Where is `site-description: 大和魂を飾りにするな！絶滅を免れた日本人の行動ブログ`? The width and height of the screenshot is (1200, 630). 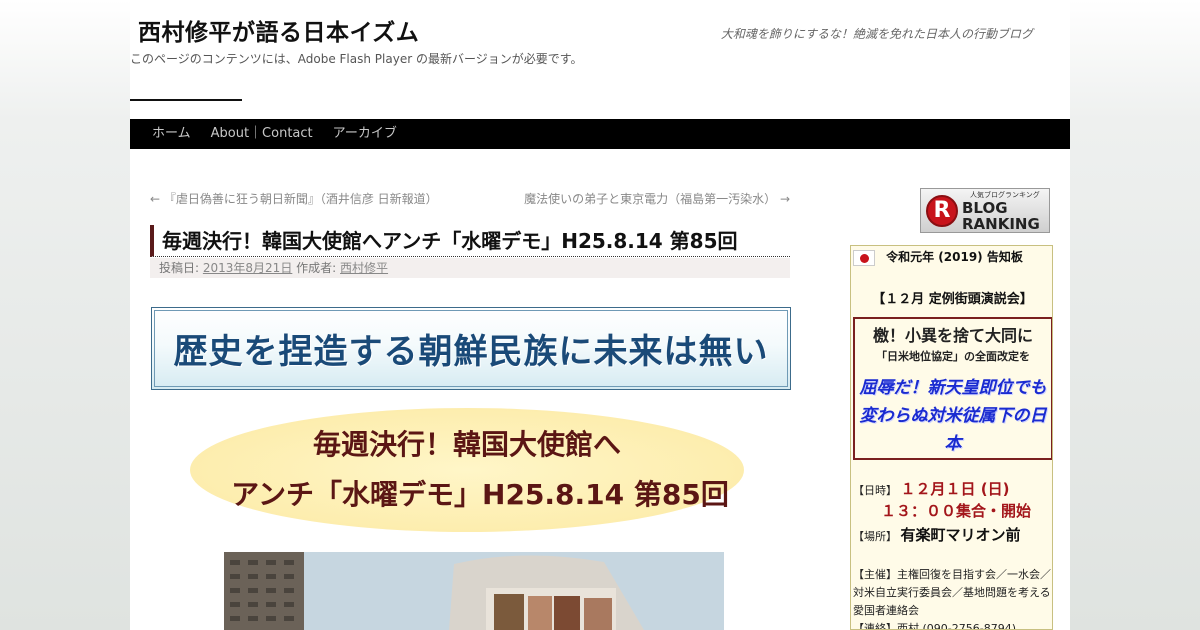
site-description: 大和魂を飾りにするな！絶滅を免れた日本人の行動ブログ is located at coordinates (876, 34).